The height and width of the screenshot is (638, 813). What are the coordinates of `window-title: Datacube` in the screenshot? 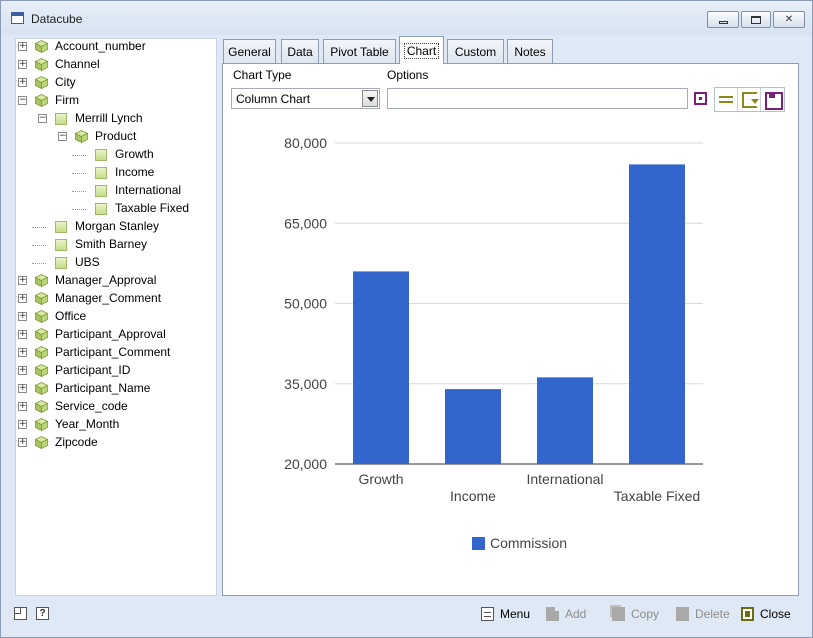 It's located at (57, 19).